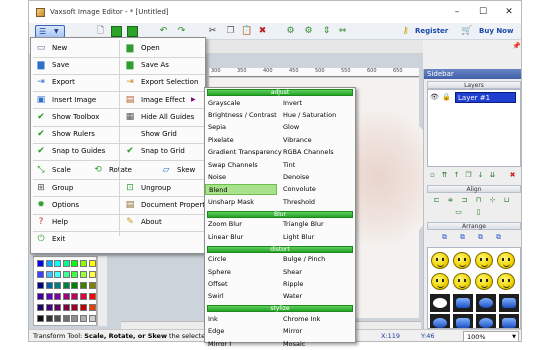 This screenshot has height=350, width=550. I want to click on effect-item-chrome-ink: Chrome Ink, so click(316, 319).